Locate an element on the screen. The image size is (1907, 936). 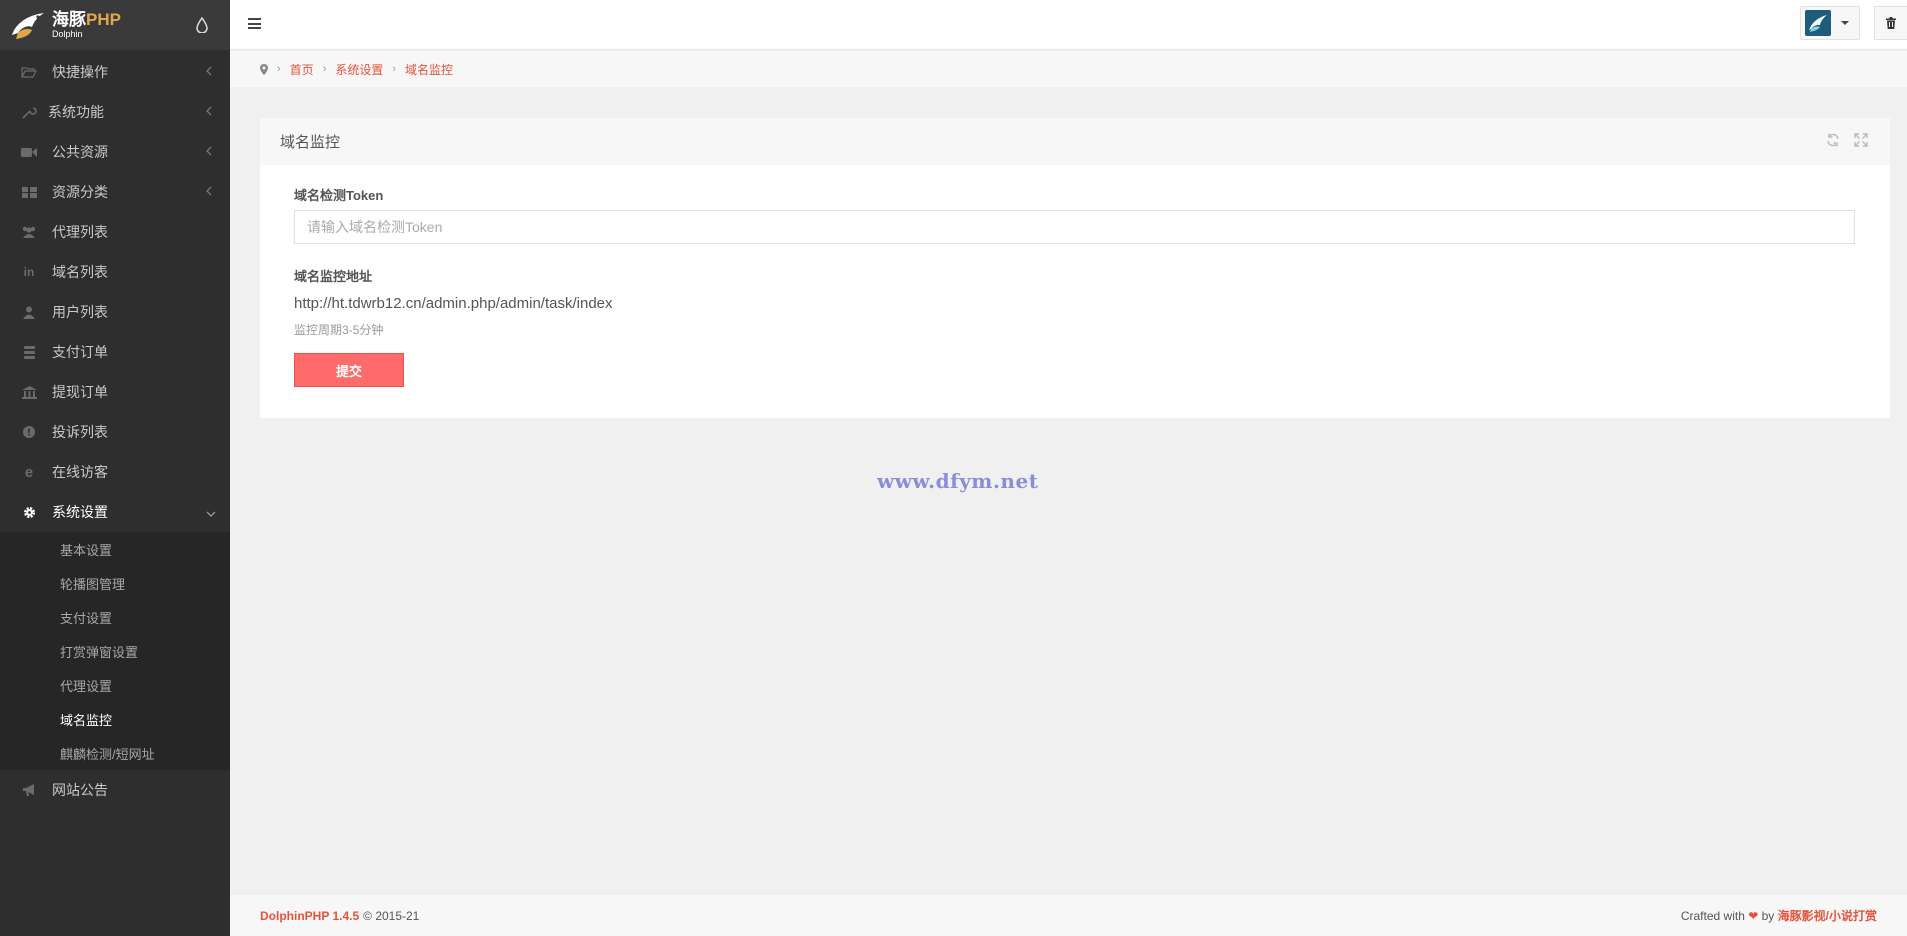
submenu-item-label: 轮播图管理 is located at coordinates (93, 584).